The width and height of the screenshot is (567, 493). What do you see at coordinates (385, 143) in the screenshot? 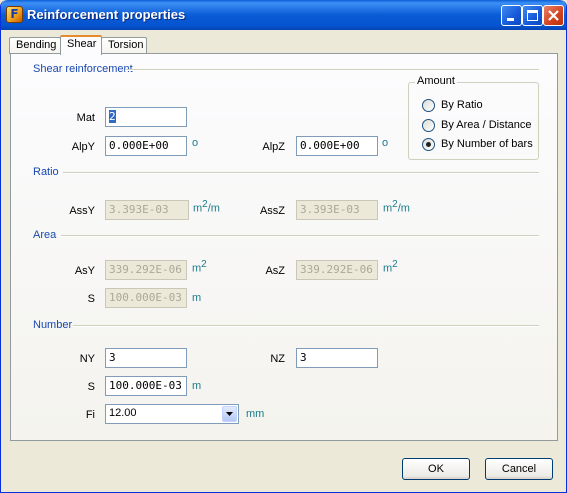
I see `alpz-unit: o` at bounding box center [385, 143].